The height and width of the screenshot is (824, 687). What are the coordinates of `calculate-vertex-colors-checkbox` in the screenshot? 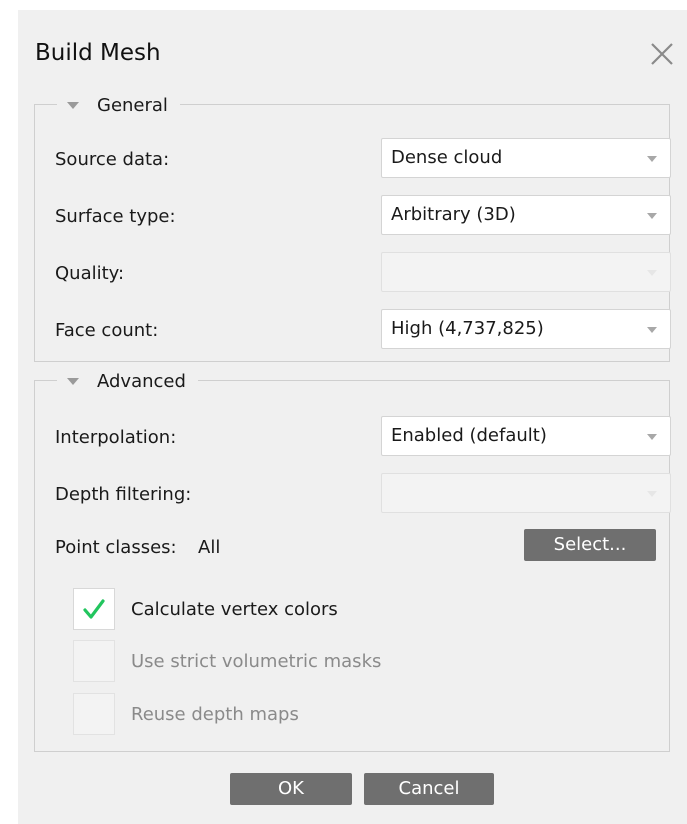 It's located at (94, 609).